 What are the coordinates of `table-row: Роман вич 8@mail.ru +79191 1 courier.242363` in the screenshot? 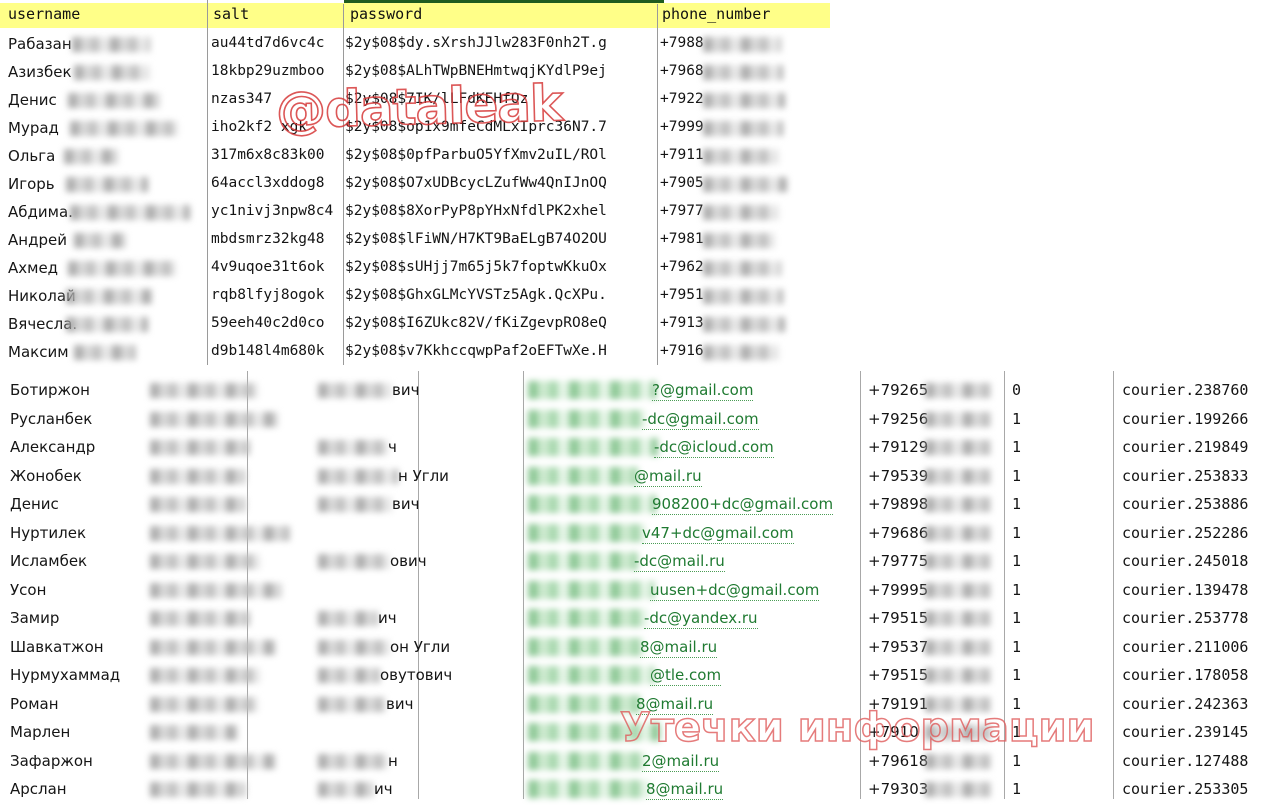 It's located at (640, 705).